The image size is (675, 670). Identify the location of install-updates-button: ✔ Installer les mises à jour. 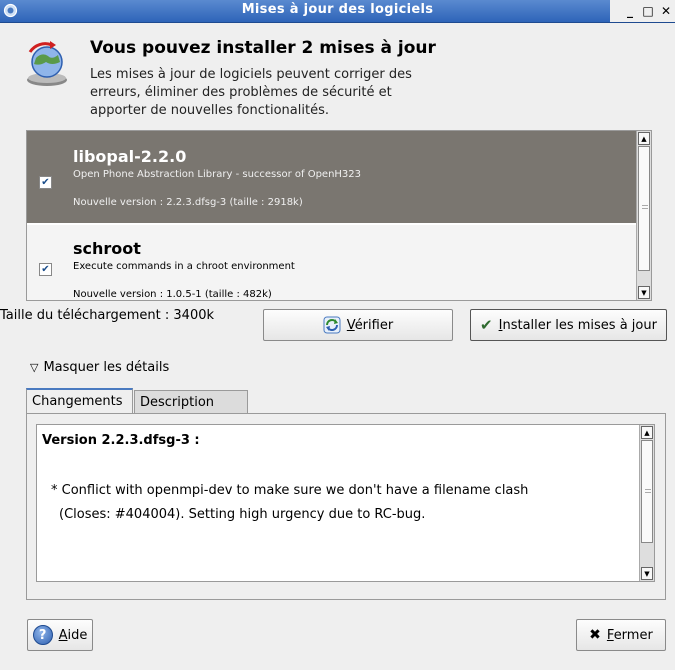
(568, 325).